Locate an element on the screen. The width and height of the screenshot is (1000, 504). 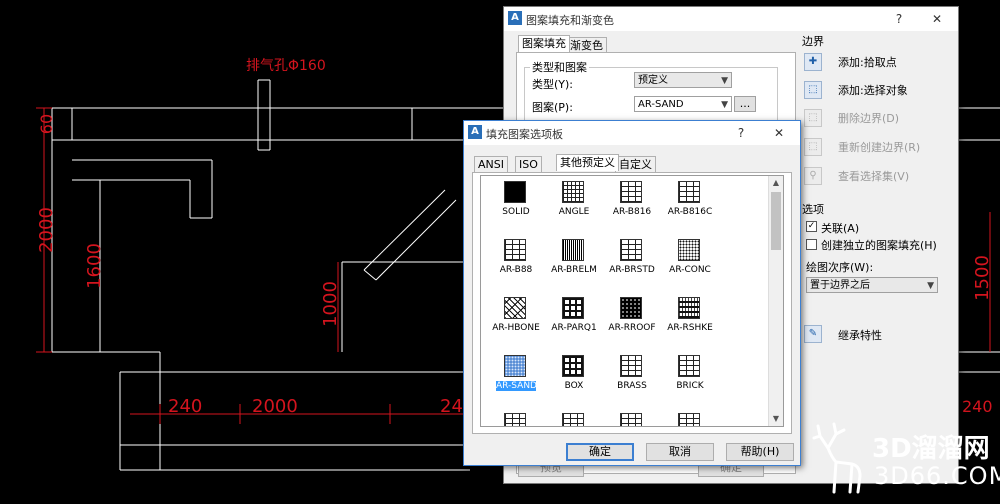
pattern-label: SOLID is located at coordinates (516, 212).